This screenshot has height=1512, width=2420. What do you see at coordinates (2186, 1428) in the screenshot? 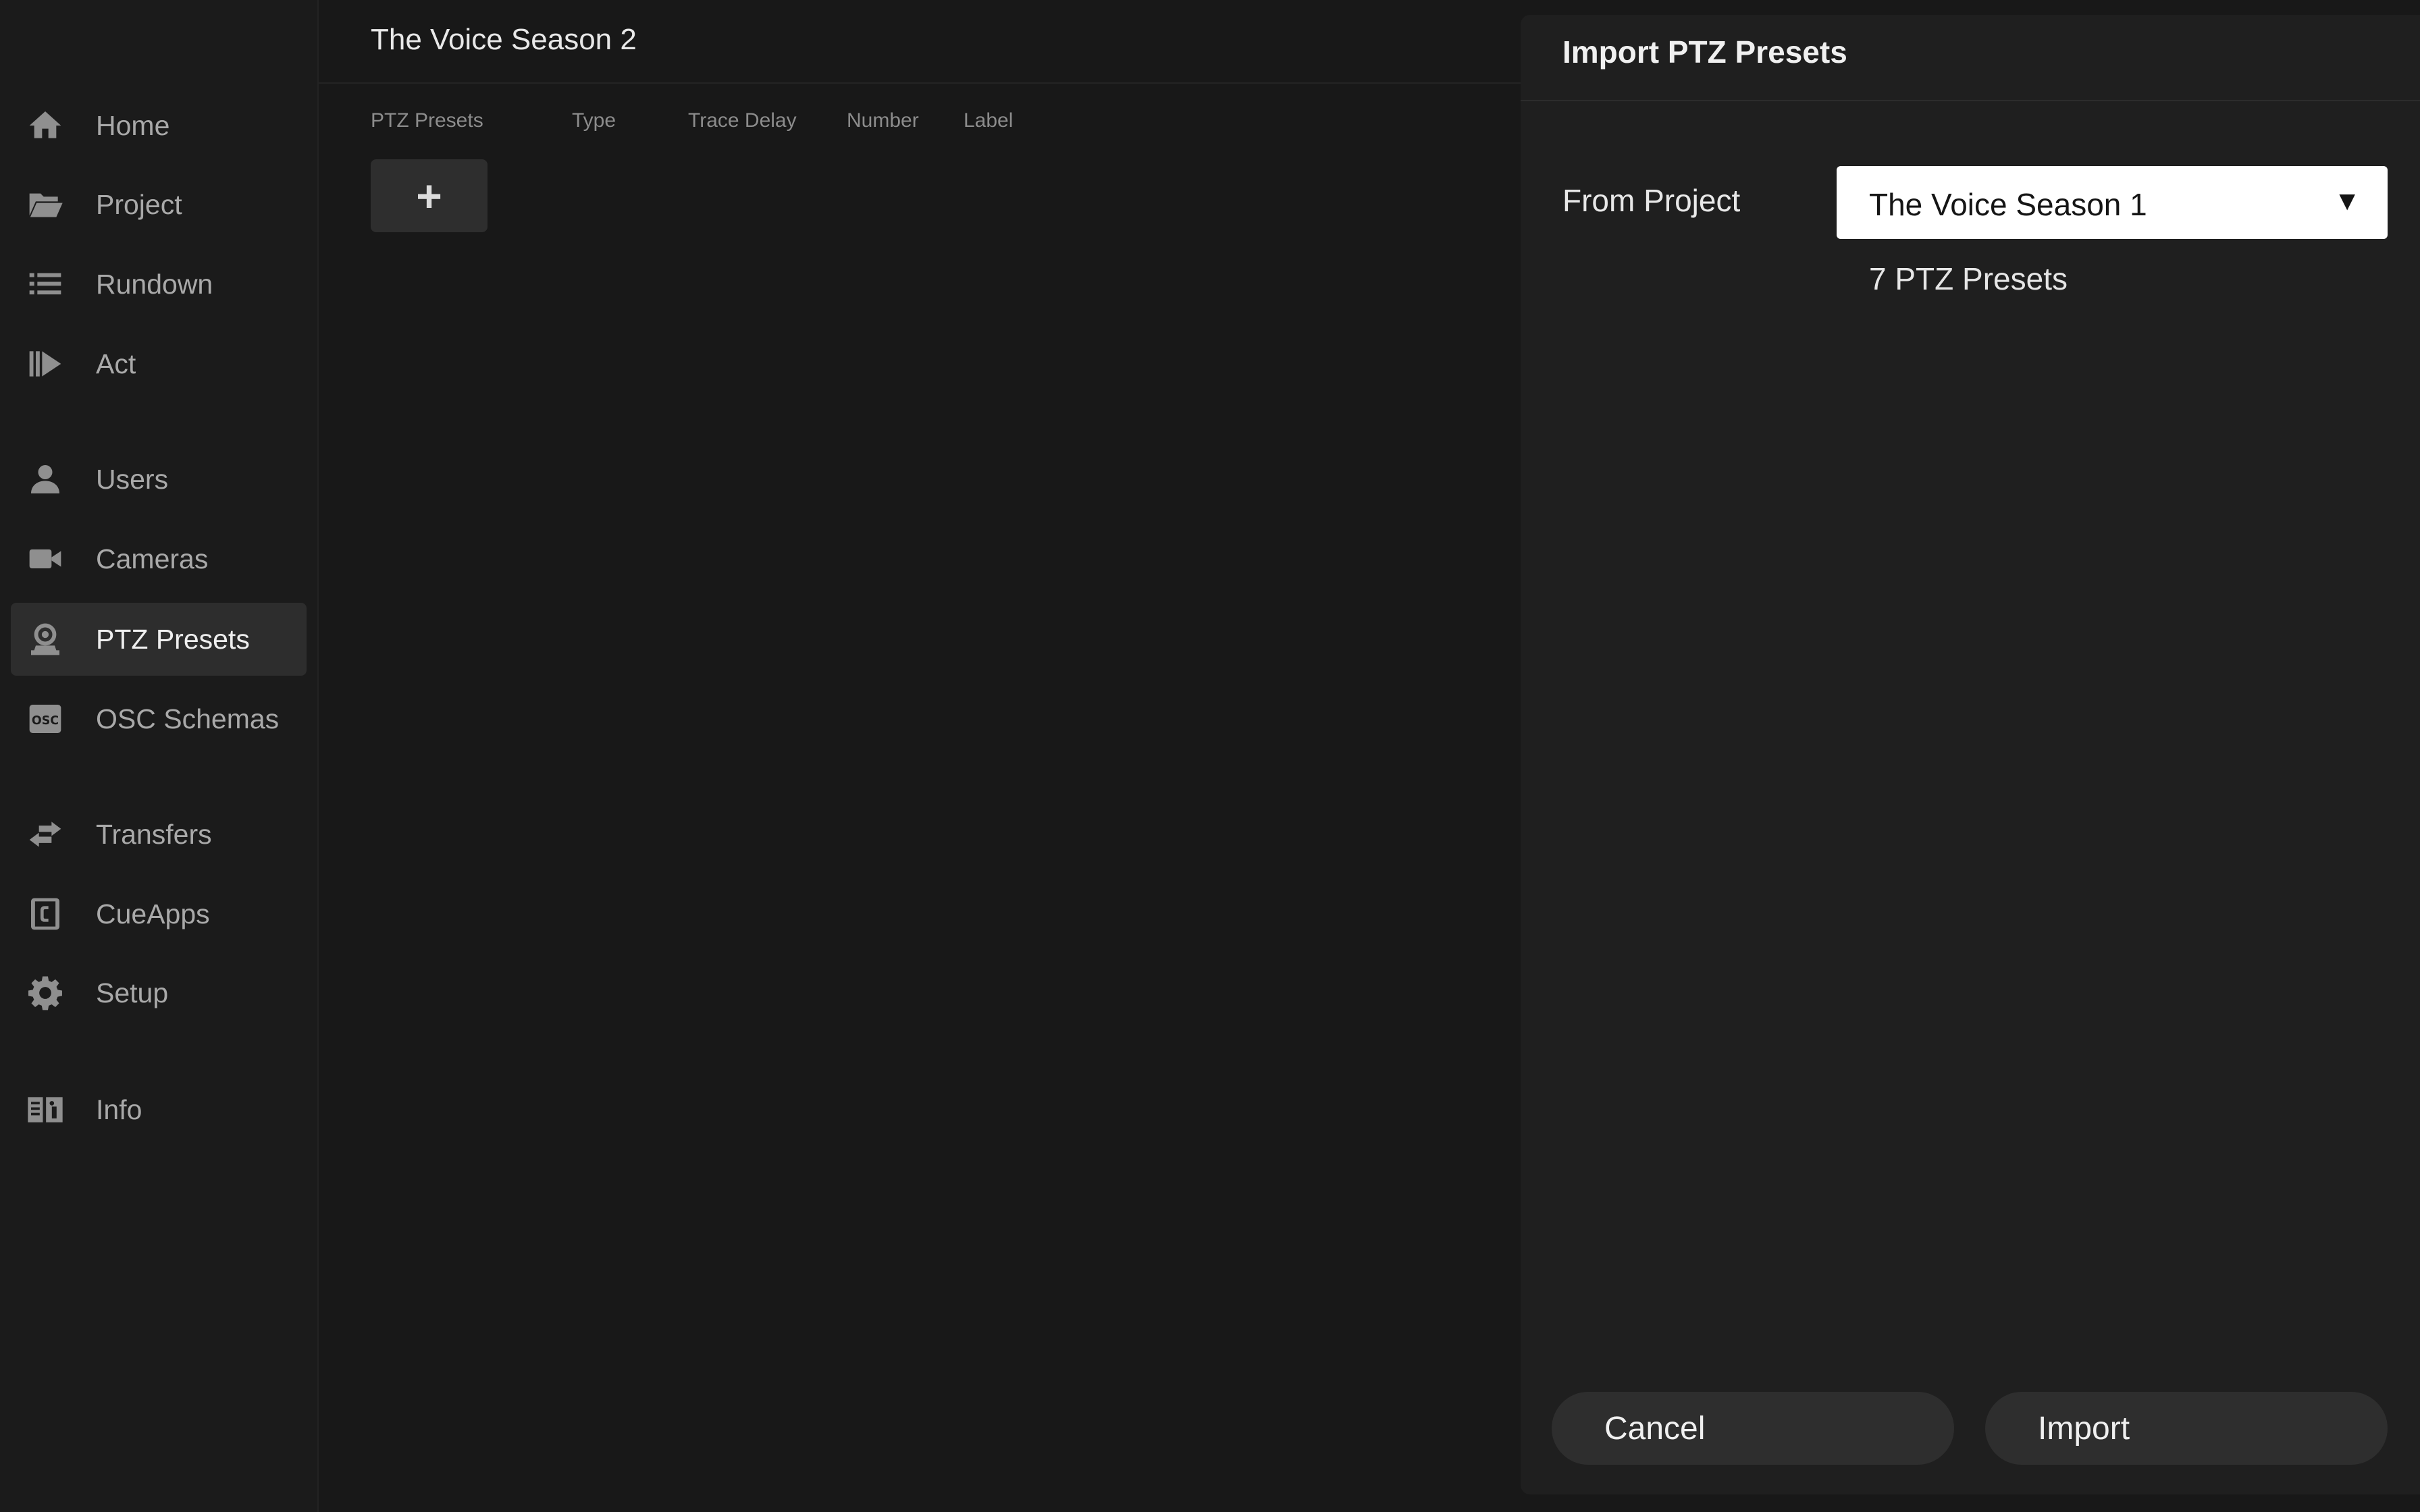
I see `import-button: Import` at bounding box center [2186, 1428].